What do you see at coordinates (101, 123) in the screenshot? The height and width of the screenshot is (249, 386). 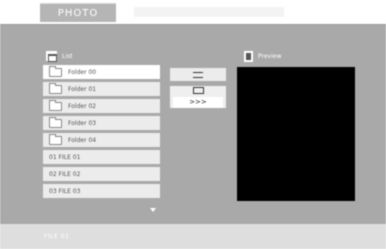 I see `list-item: Folder 03` at bounding box center [101, 123].